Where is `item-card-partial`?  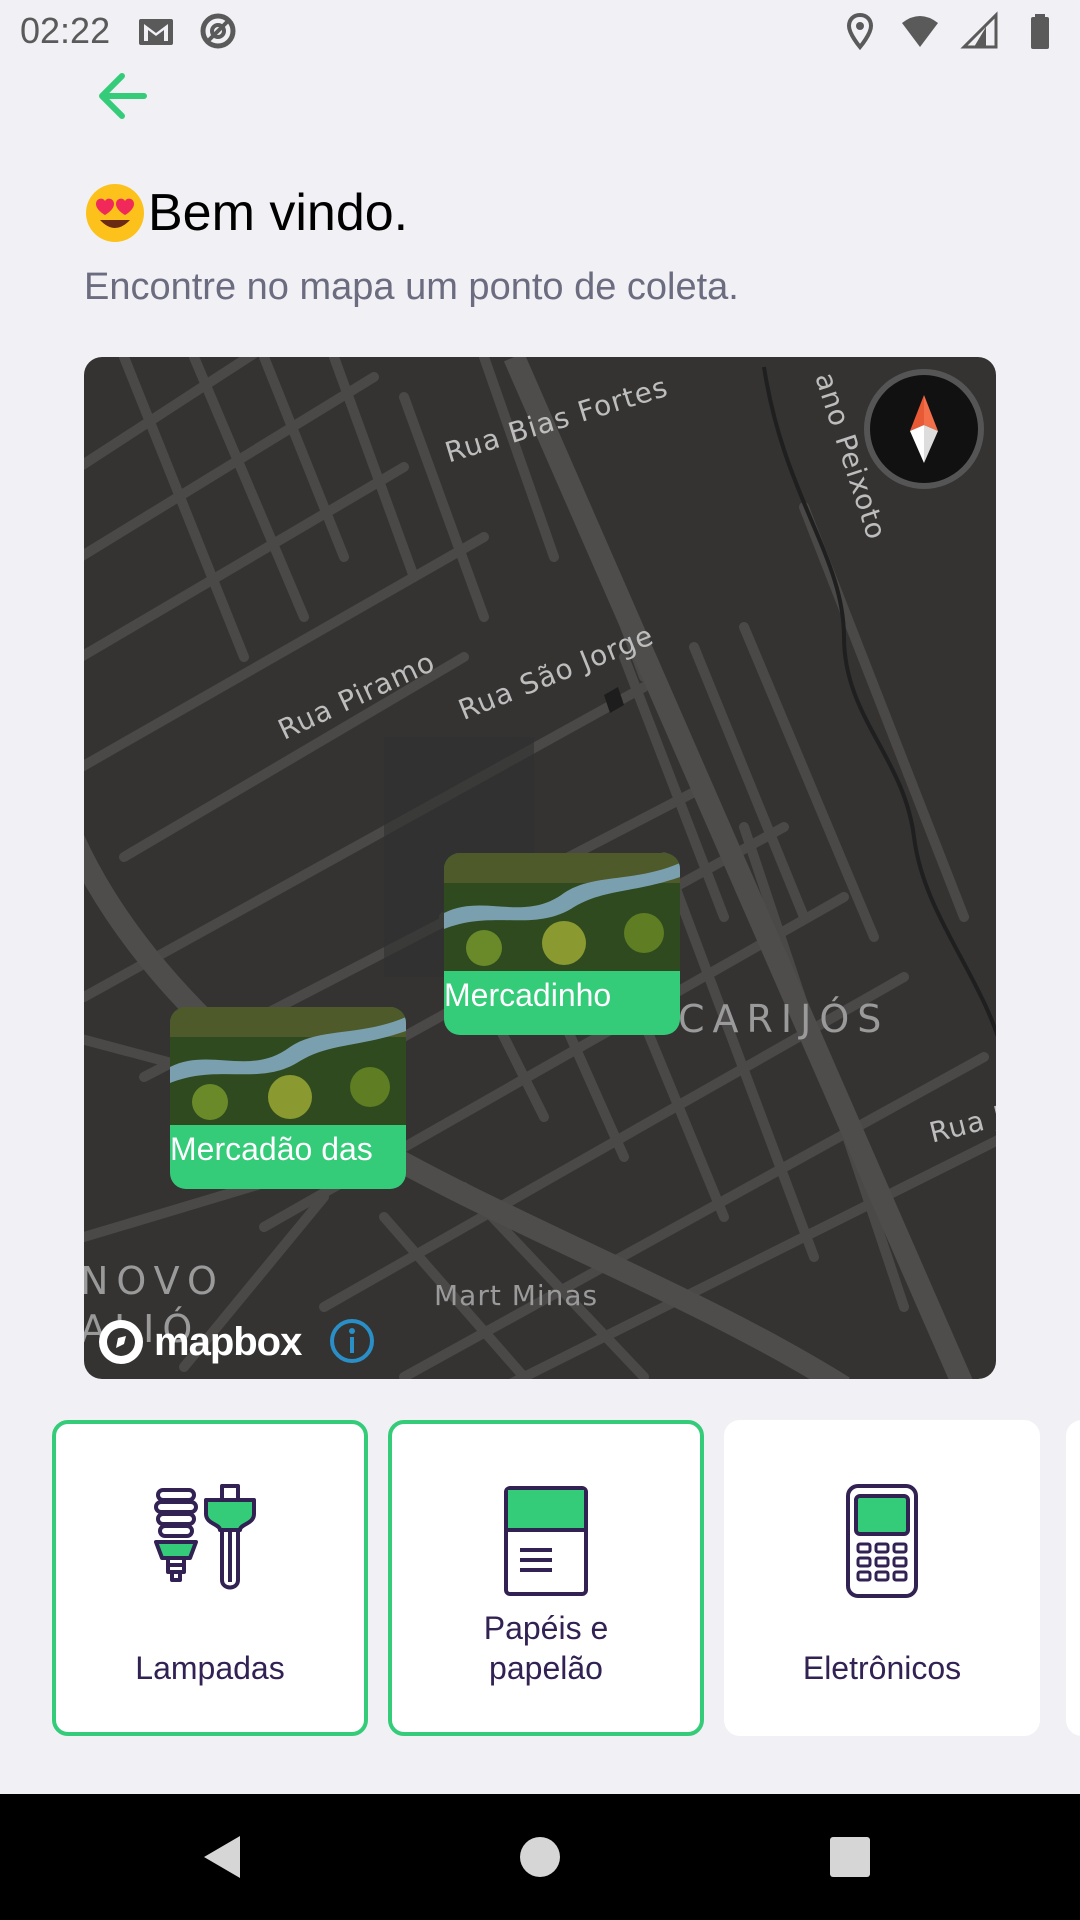 item-card-partial is located at coordinates (1073, 1578).